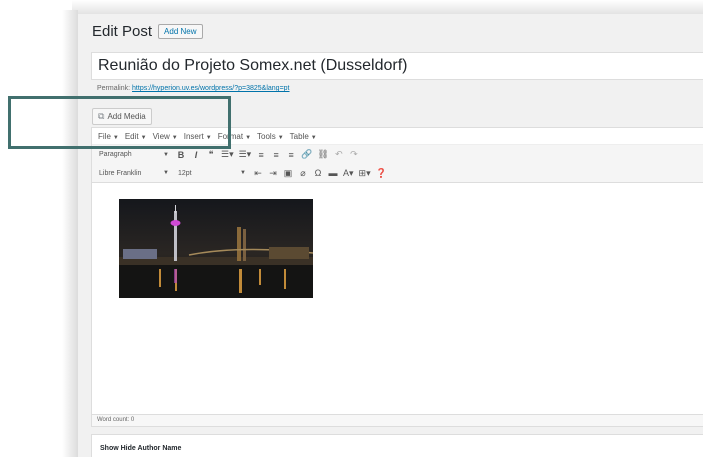 The width and height of the screenshot is (703, 457). I want to click on special-char-icon: Ω, so click(318, 173).